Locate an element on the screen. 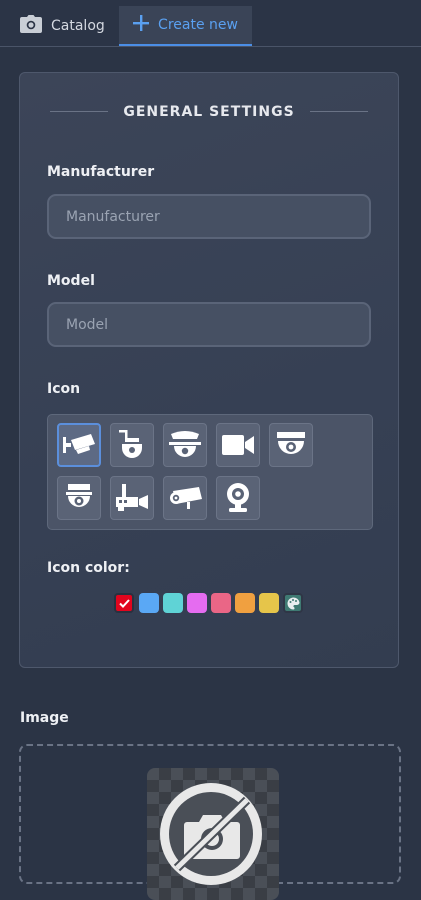 The width and height of the screenshot is (421, 900). color-swatch-blue is located at coordinates (149, 603).